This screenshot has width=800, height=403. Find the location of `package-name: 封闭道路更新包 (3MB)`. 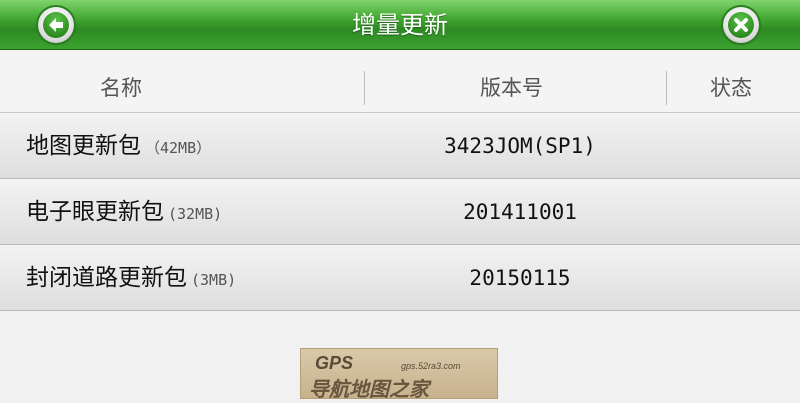

package-name: 封闭道路更新包 (3MB) is located at coordinates (131, 278).